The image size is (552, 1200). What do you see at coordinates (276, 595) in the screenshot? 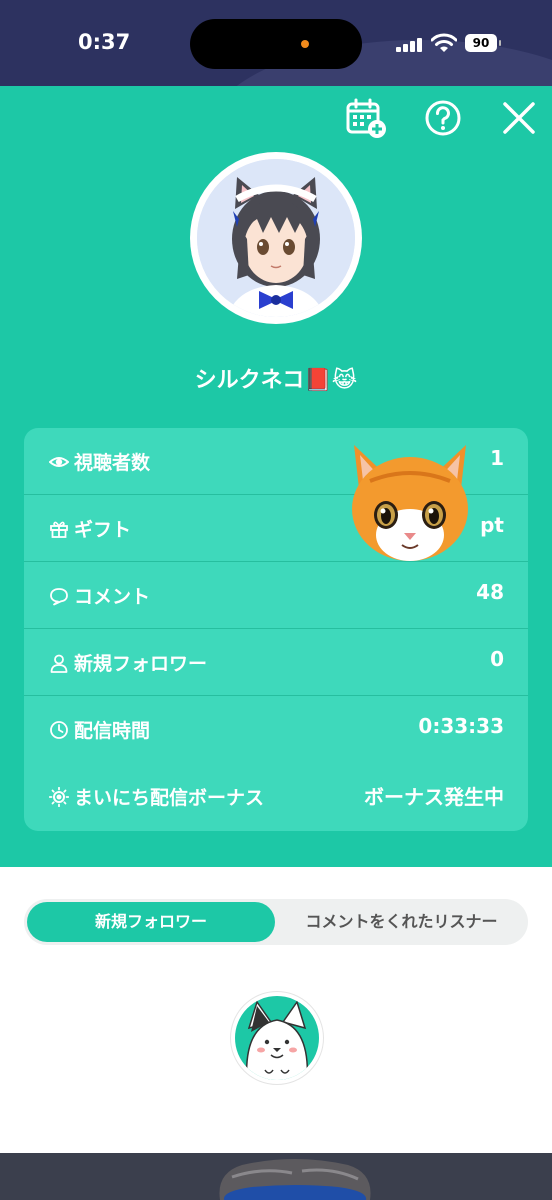
I see `stat-row-comments: コメント 48` at bounding box center [276, 595].